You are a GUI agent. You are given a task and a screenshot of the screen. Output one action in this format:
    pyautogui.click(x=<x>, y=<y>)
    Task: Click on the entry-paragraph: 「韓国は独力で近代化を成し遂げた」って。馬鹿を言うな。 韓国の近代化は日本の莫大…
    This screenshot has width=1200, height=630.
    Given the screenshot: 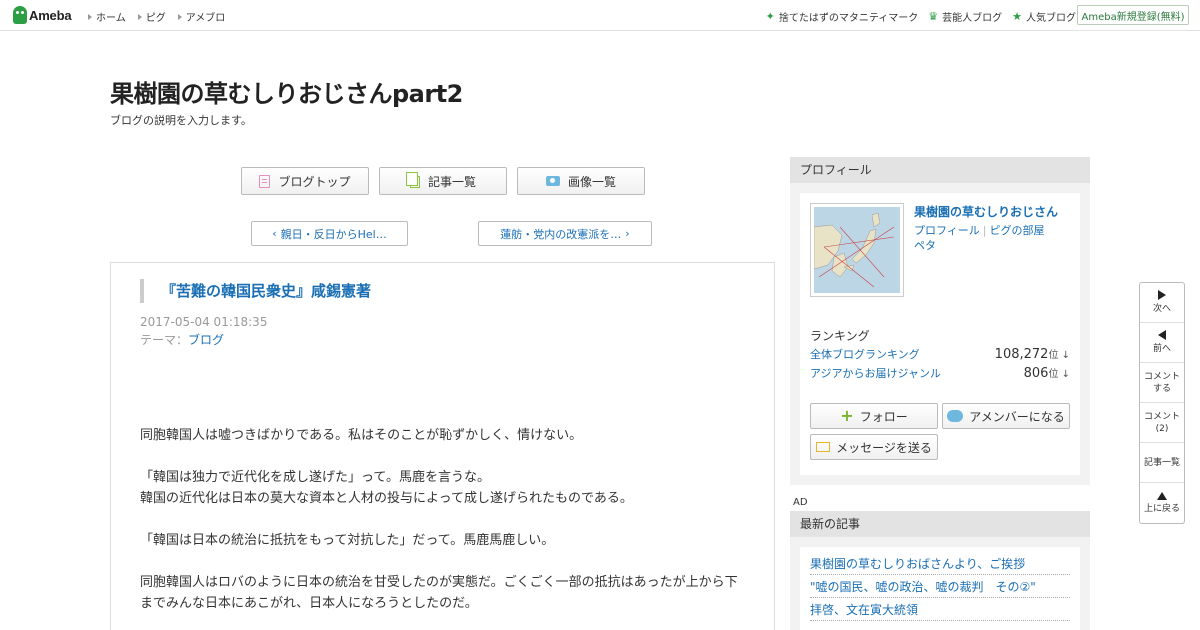 What is the action you would take?
    pyautogui.click(x=445, y=488)
    